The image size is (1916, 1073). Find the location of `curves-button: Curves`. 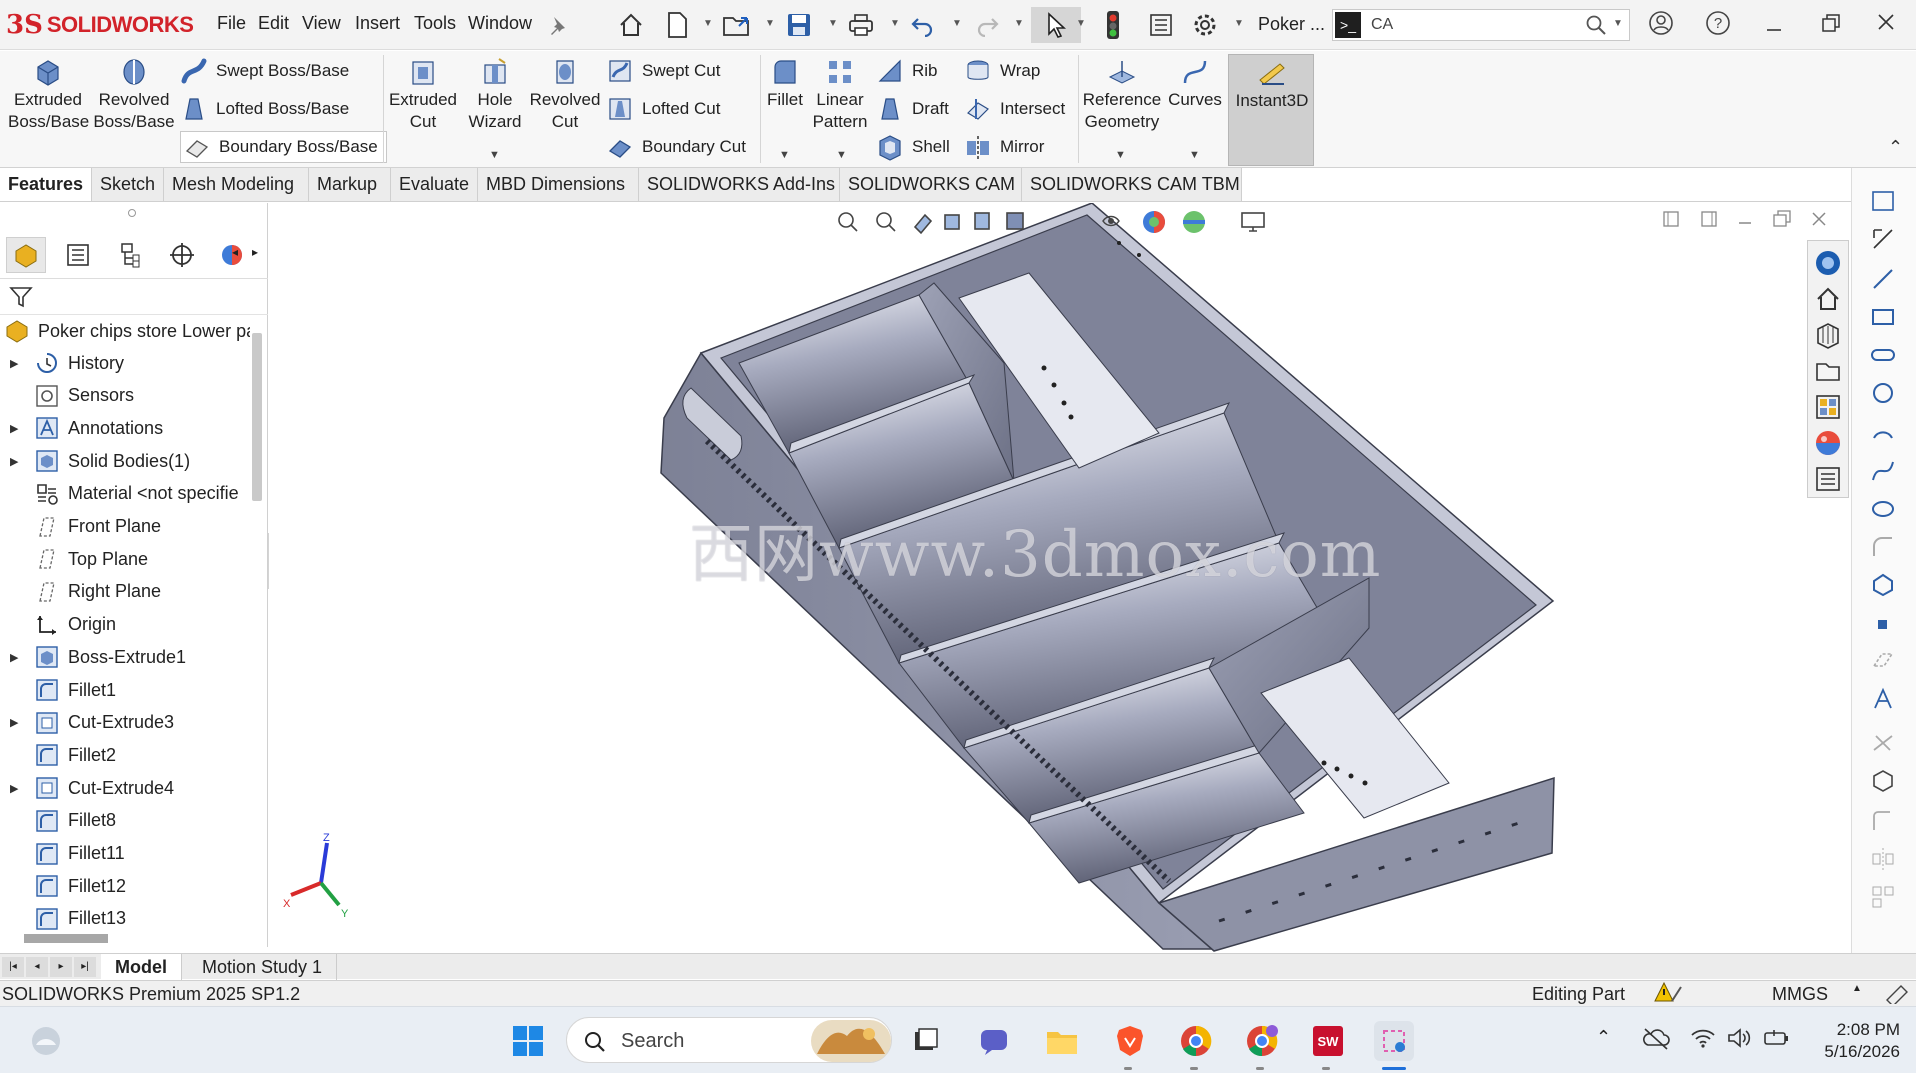

curves-button: Curves is located at coordinates (1195, 84).